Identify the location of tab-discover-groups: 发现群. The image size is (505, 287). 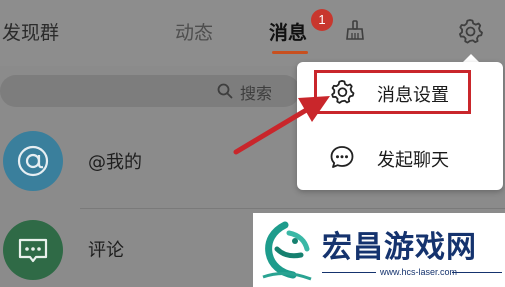
(30, 31).